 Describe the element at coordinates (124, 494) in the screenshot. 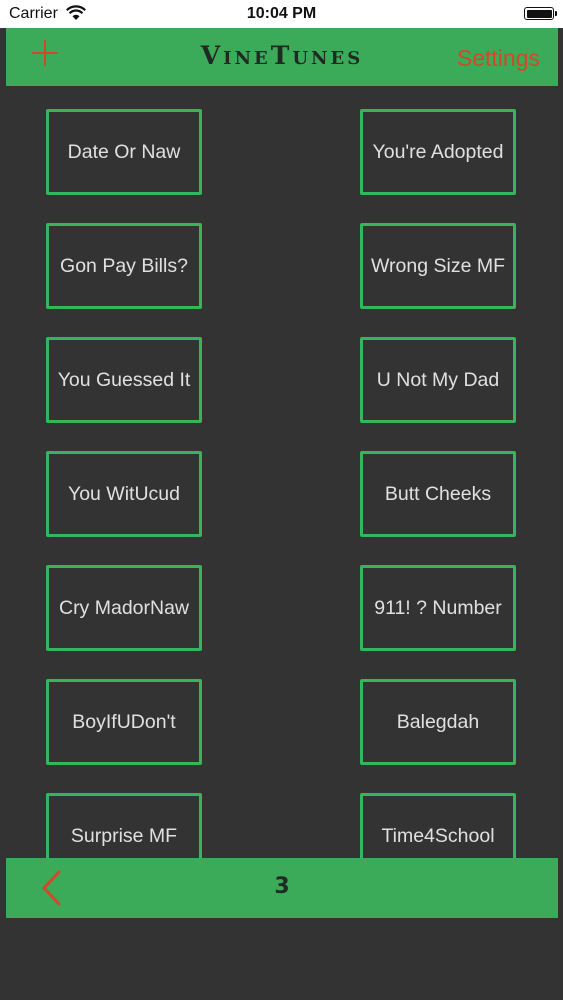

I see `sound-button: You WitUcud` at that location.